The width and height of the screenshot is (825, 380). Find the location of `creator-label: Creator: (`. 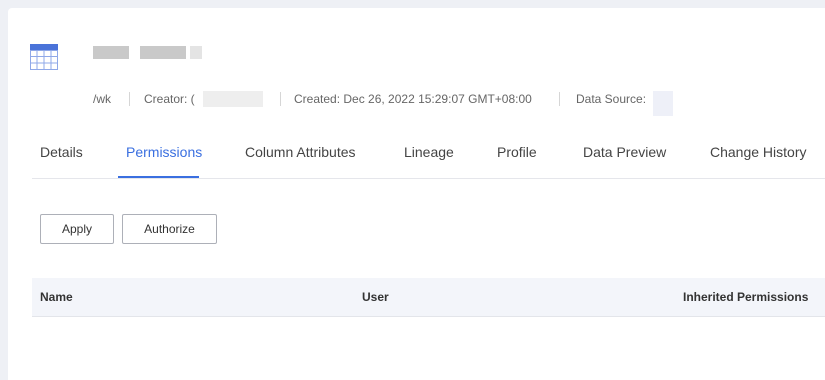

creator-label: Creator: ( is located at coordinates (169, 99).